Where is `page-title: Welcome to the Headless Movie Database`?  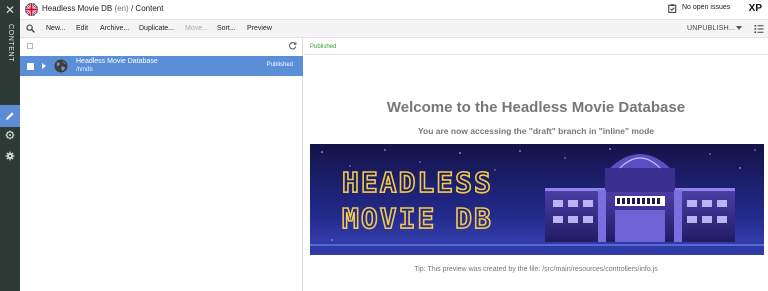 page-title: Welcome to the Headless Movie Database is located at coordinates (536, 107).